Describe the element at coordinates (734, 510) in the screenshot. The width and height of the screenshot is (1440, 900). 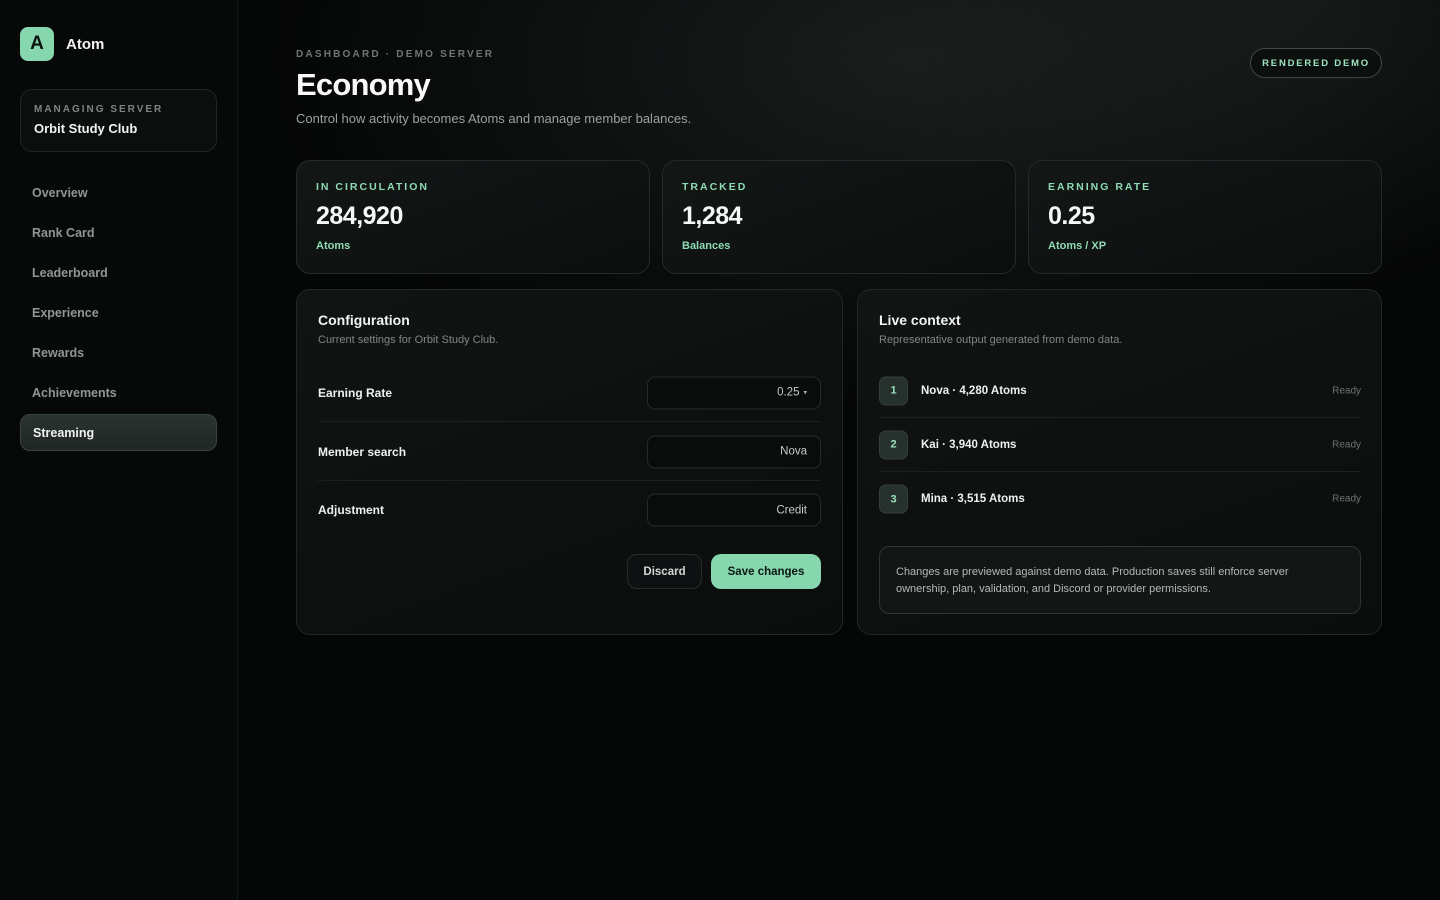
I see `adjustment-field: Credit` at that location.